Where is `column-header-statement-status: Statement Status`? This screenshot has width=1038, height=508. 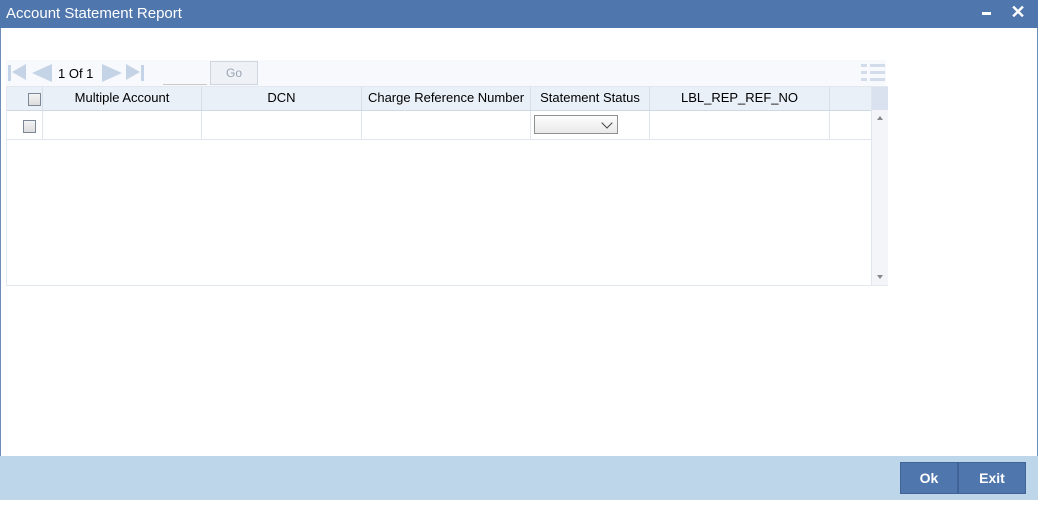 column-header-statement-status: Statement Status is located at coordinates (590, 98).